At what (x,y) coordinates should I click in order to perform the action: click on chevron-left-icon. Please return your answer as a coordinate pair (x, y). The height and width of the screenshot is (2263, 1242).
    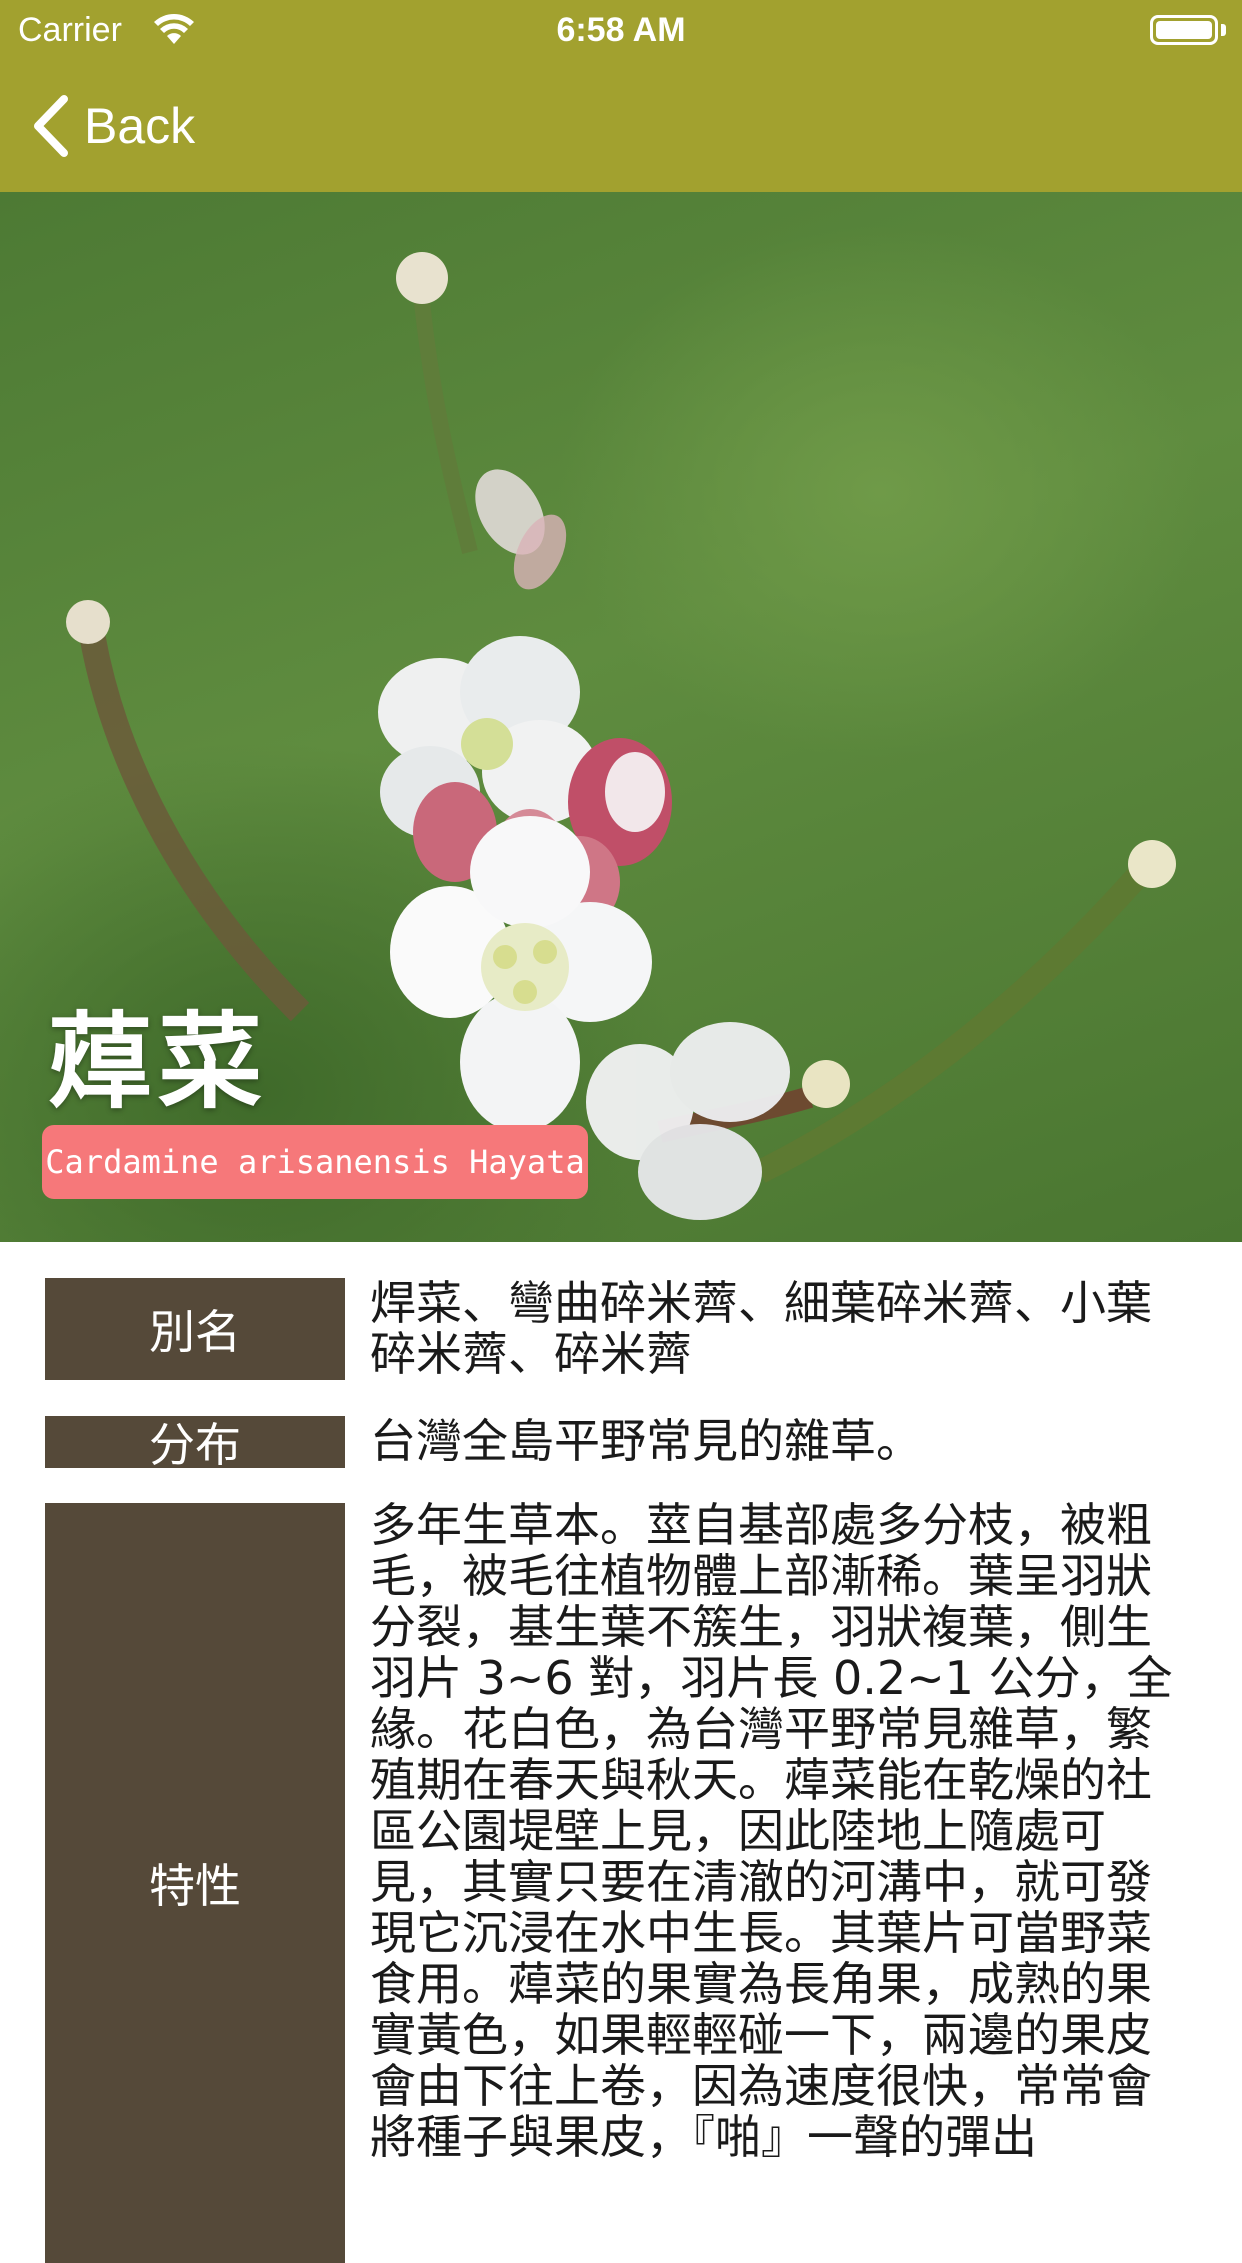
    Looking at the image, I should click on (51, 126).